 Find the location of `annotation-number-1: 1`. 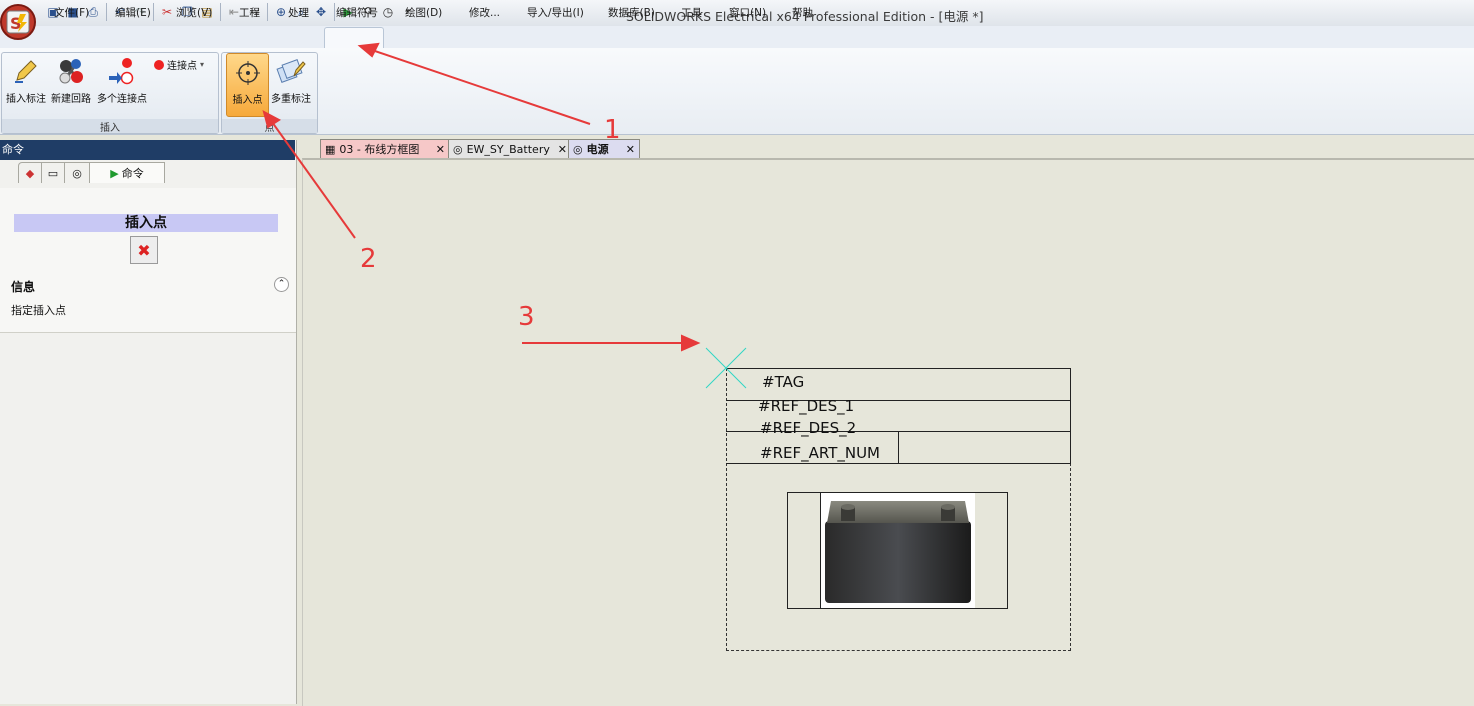

annotation-number-1: 1 is located at coordinates (612, 130).